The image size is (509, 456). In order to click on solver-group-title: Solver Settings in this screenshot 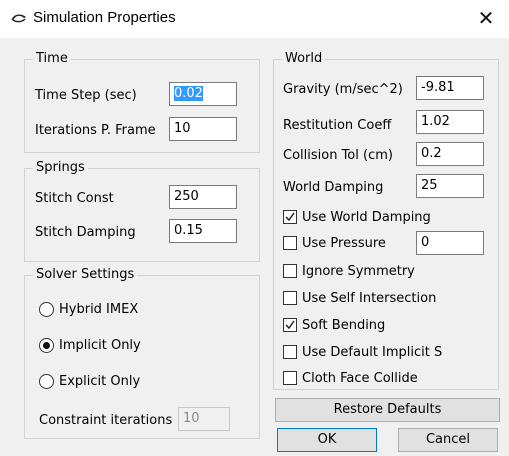, I will do `click(85, 274)`.